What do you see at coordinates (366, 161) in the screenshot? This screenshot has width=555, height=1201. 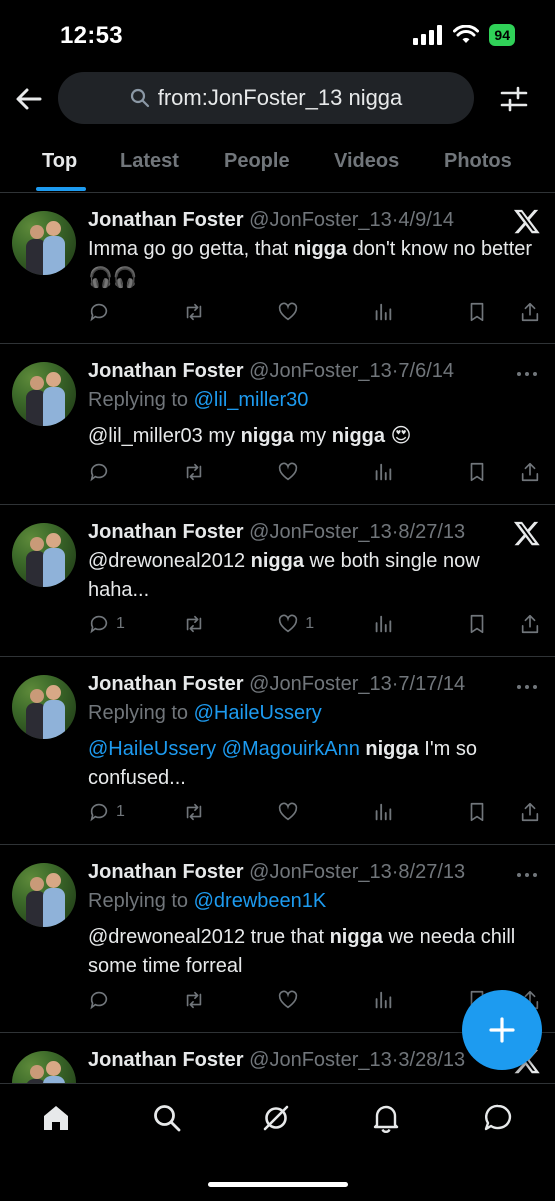 I see `tab-videos: Videos` at bounding box center [366, 161].